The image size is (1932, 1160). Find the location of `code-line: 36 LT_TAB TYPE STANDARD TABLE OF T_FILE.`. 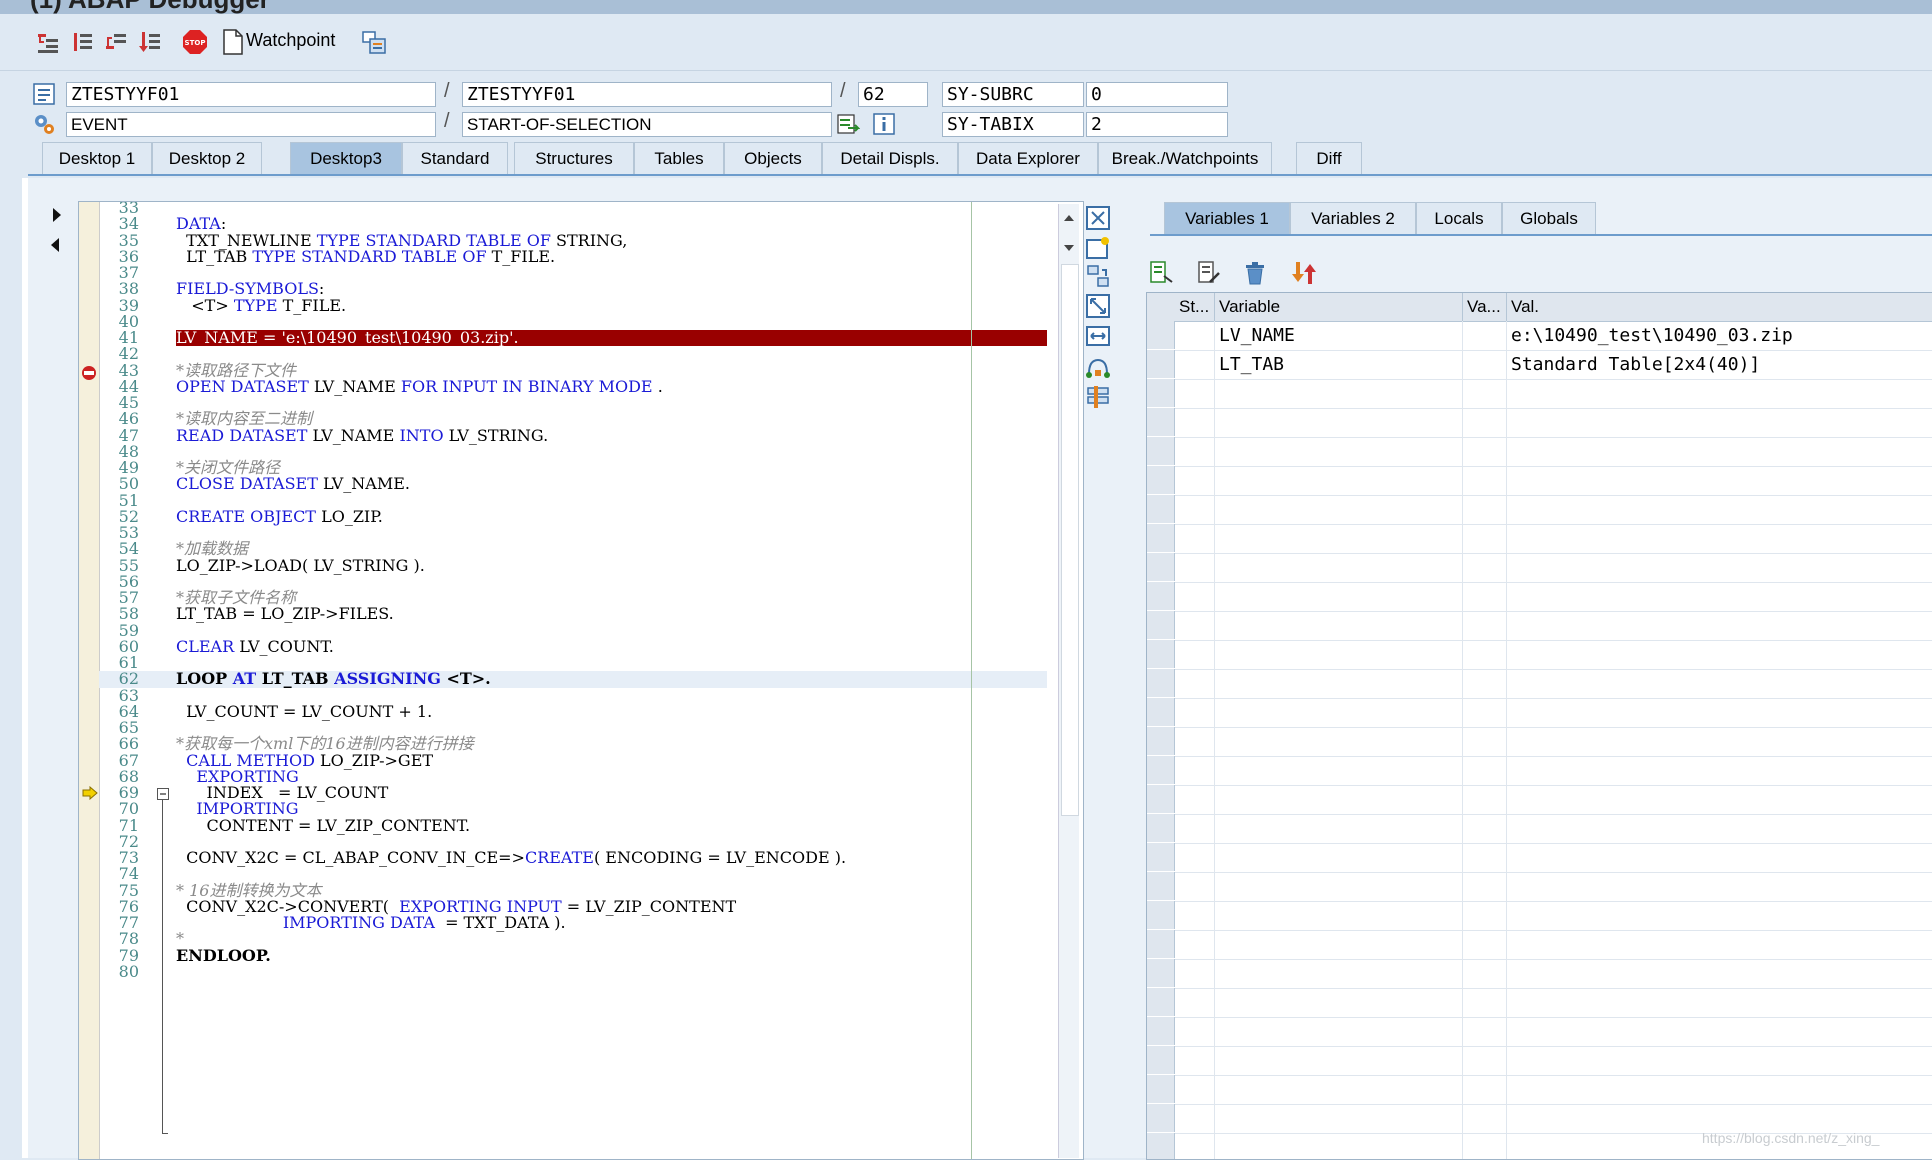

code-line: 36 LT_TAB TYPE STANDARD TABLE OF T_FILE. is located at coordinates (573, 256).